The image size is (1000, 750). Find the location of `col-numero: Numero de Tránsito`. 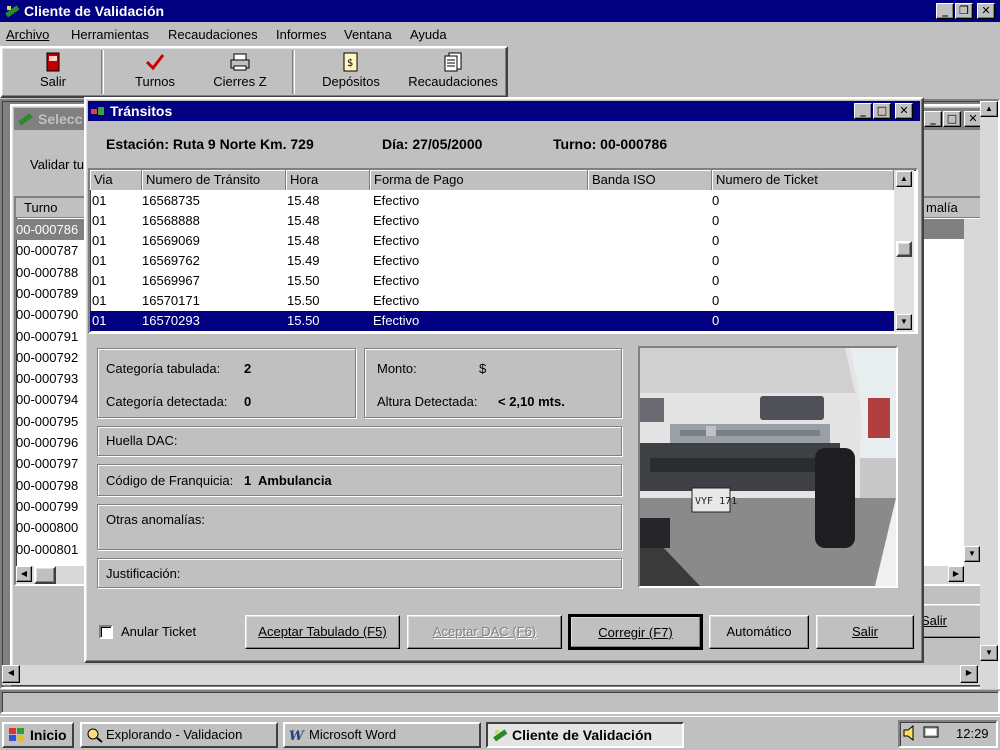

col-numero: Numero de Tránsito is located at coordinates (214, 180).